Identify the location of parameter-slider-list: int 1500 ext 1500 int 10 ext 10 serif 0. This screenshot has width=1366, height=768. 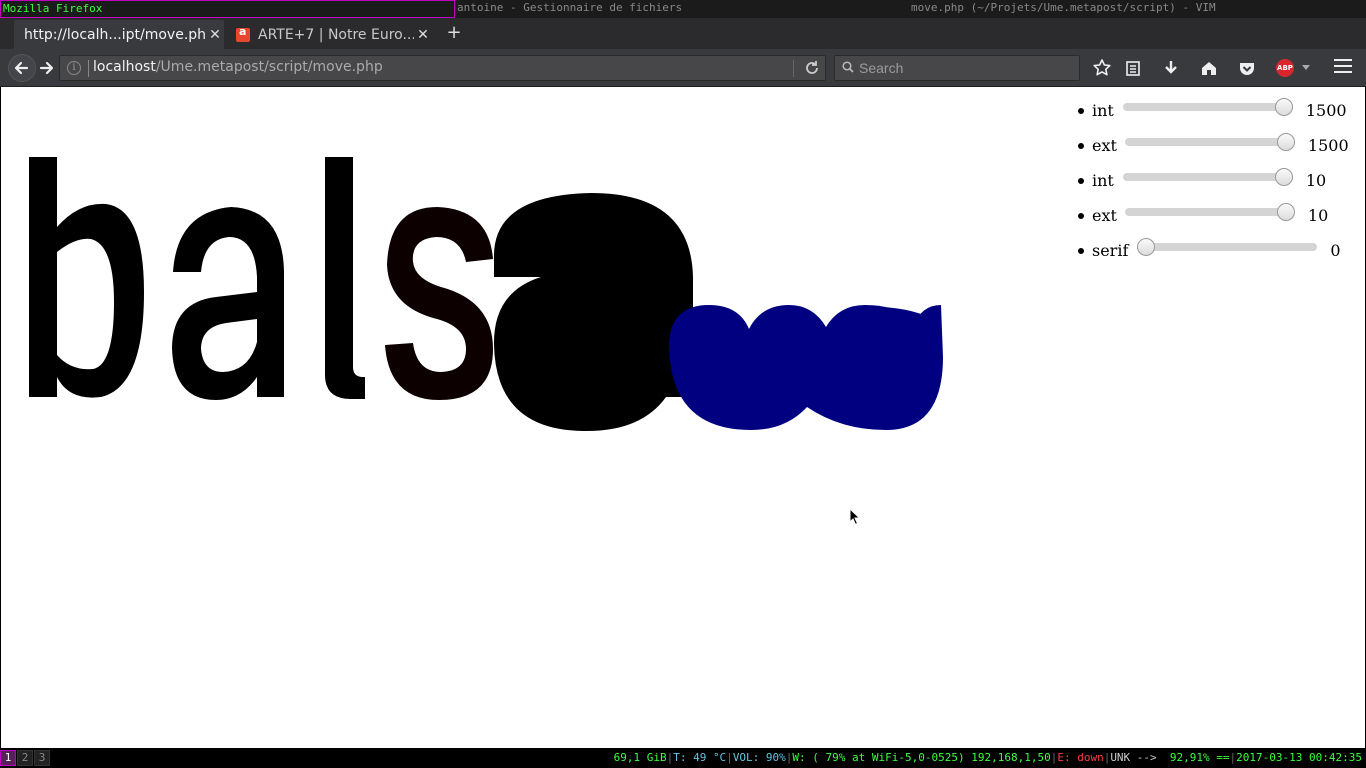
(1208, 184).